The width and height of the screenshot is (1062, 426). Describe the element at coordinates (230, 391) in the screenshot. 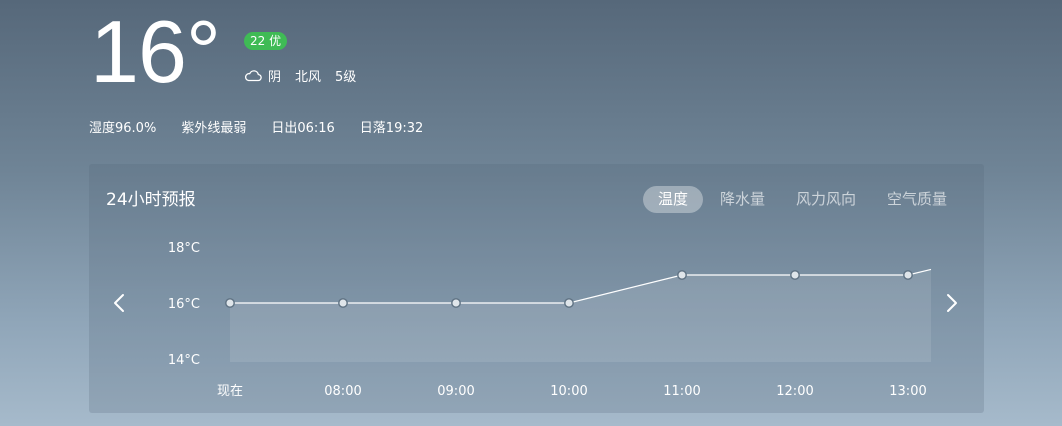

I see `x-tick-label: 现在` at that location.